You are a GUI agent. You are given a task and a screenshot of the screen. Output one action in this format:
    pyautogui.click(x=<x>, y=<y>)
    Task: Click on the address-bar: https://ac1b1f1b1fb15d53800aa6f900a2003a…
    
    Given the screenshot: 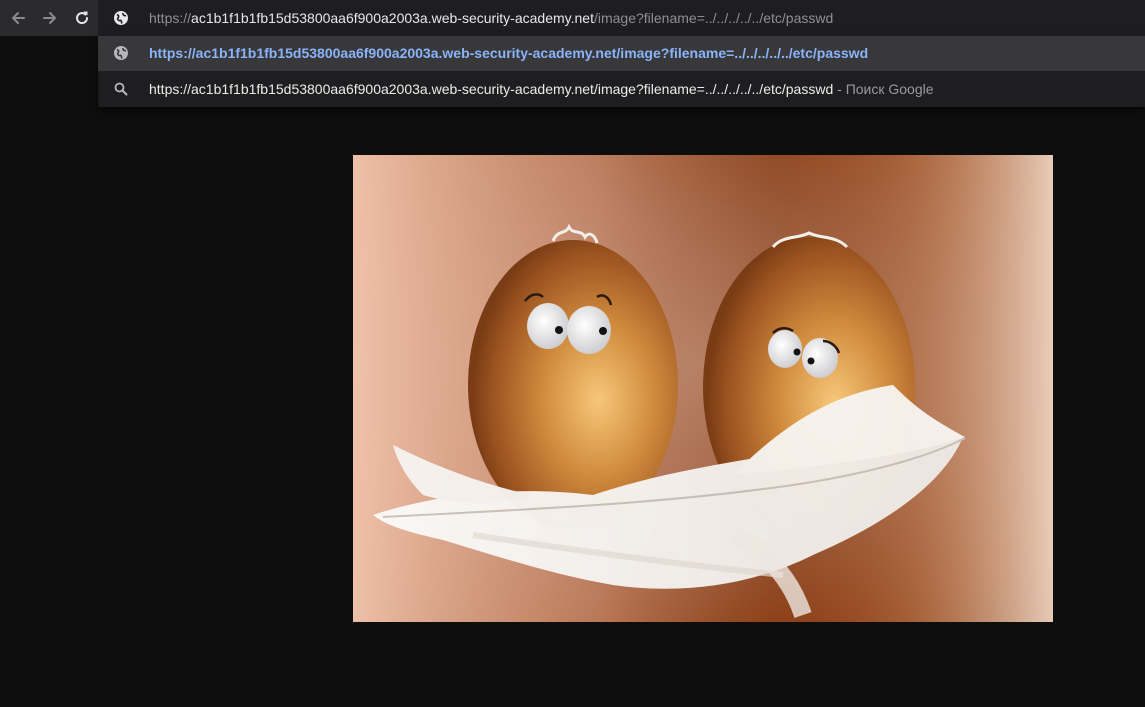 What is the action you would take?
    pyautogui.click(x=621, y=18)
    